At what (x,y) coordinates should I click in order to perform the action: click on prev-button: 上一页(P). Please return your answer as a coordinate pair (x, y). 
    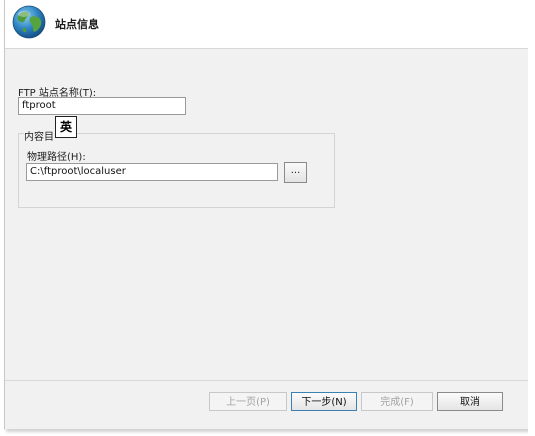
    Looking at the image, I should click on (248, 401).